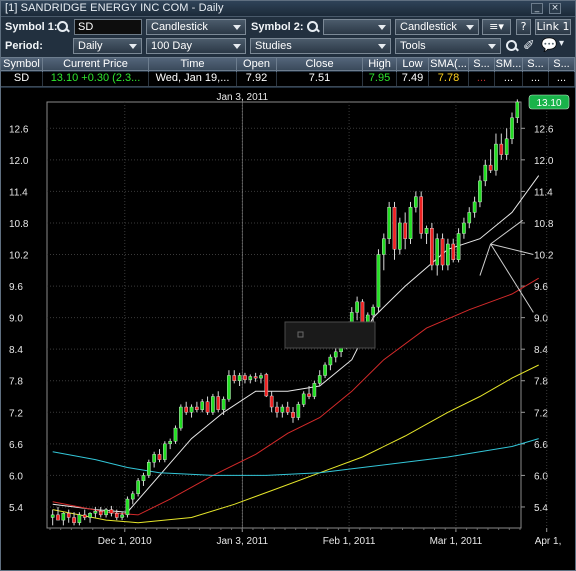  Describe the element at coordinates (107, 46) in the screenshot. I see `period-select: Daily` at that location.